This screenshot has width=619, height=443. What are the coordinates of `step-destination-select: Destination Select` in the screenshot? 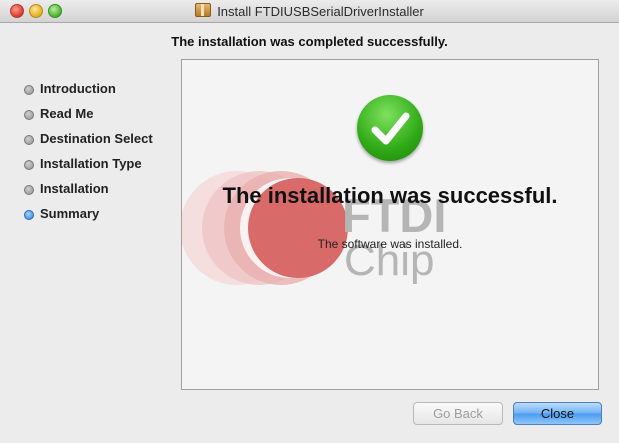 It's located at (88, 142).